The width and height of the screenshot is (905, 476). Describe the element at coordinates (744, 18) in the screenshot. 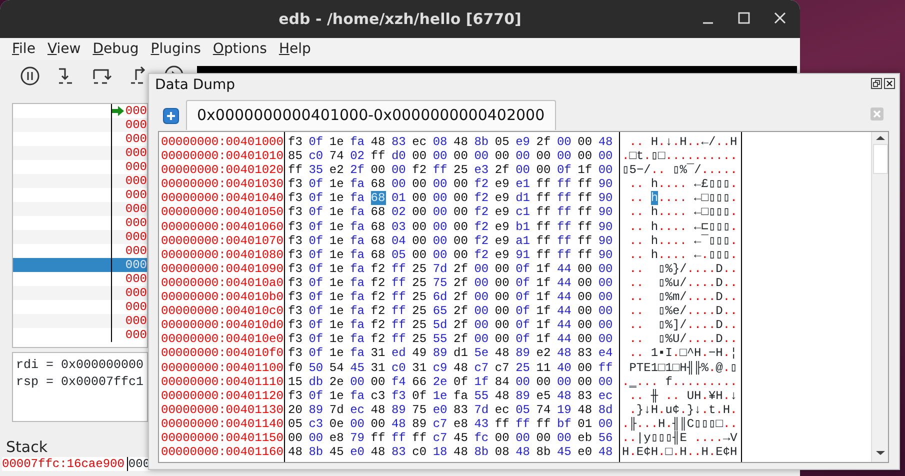

I see `maximize-icon` at that location.